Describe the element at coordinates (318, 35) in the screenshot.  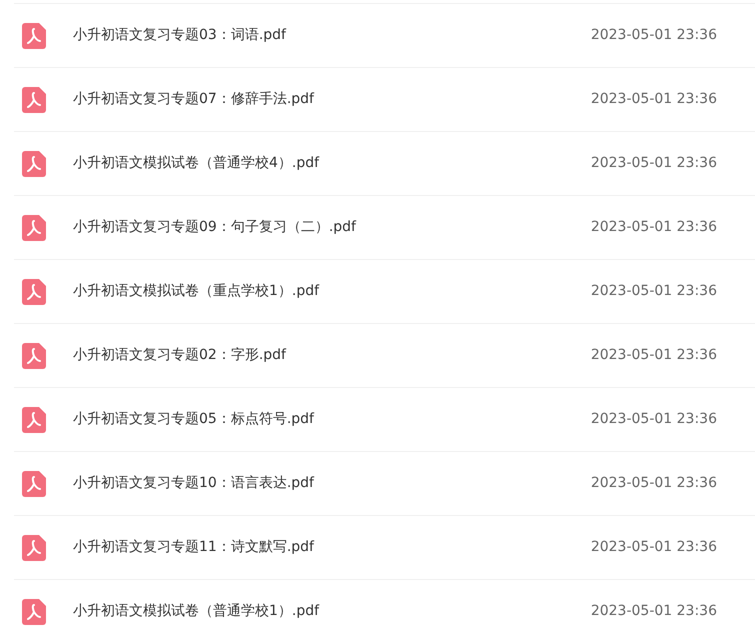
I see `file-name: 小升初语文复习专题03：词语.pdf` at that location.